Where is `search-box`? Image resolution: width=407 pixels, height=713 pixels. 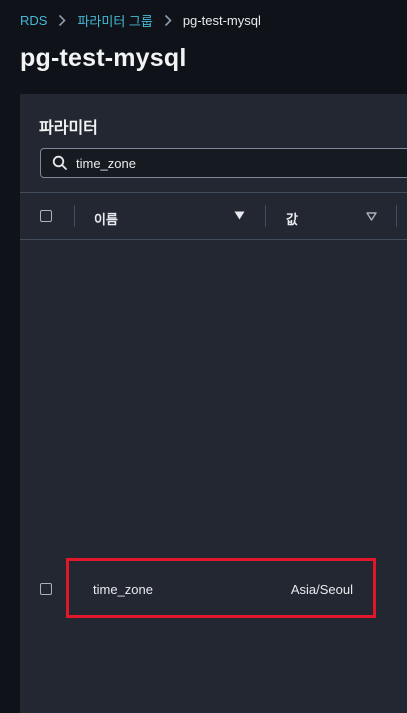
search-box is located at coordinates (223, 163).